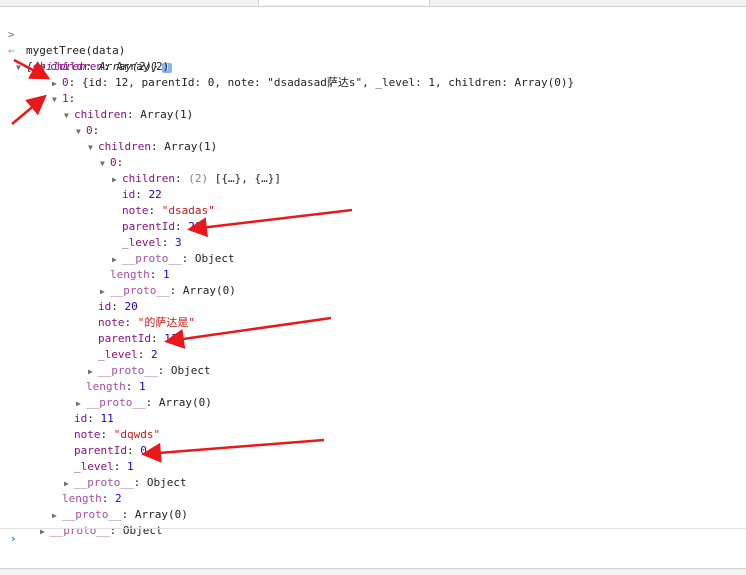 This screenshot has height=575, width=746. Describe the element at coordinates (92, 498) in the screenshot. I see `tree-row: length: 2` at that location.